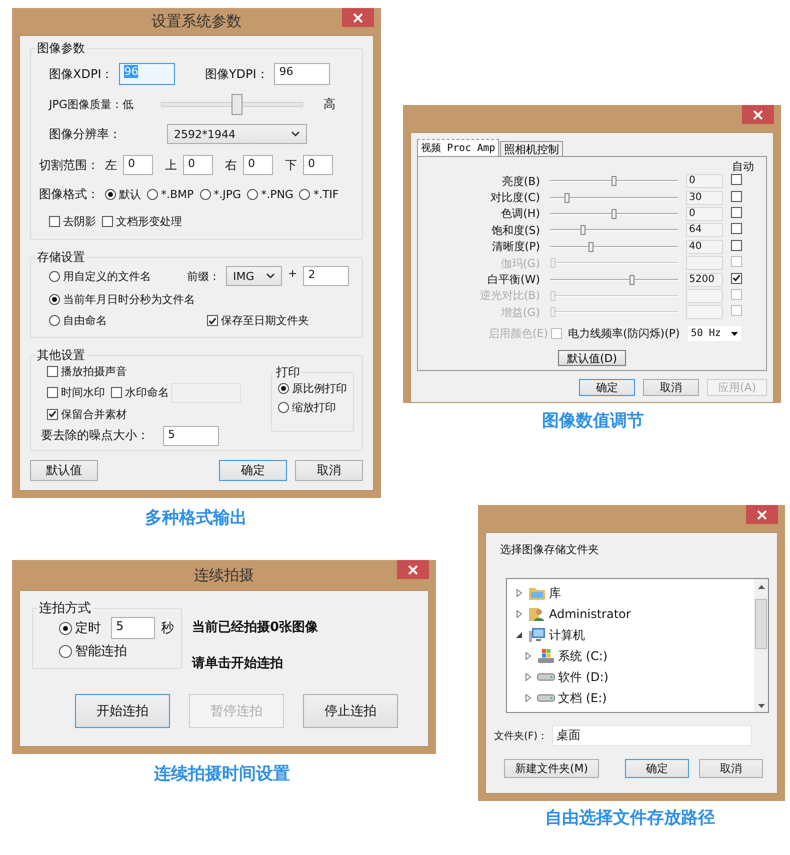  Describe the element at coordinates (61, 48) in the screenshot. I see `group-title: 图像参数` at that location.